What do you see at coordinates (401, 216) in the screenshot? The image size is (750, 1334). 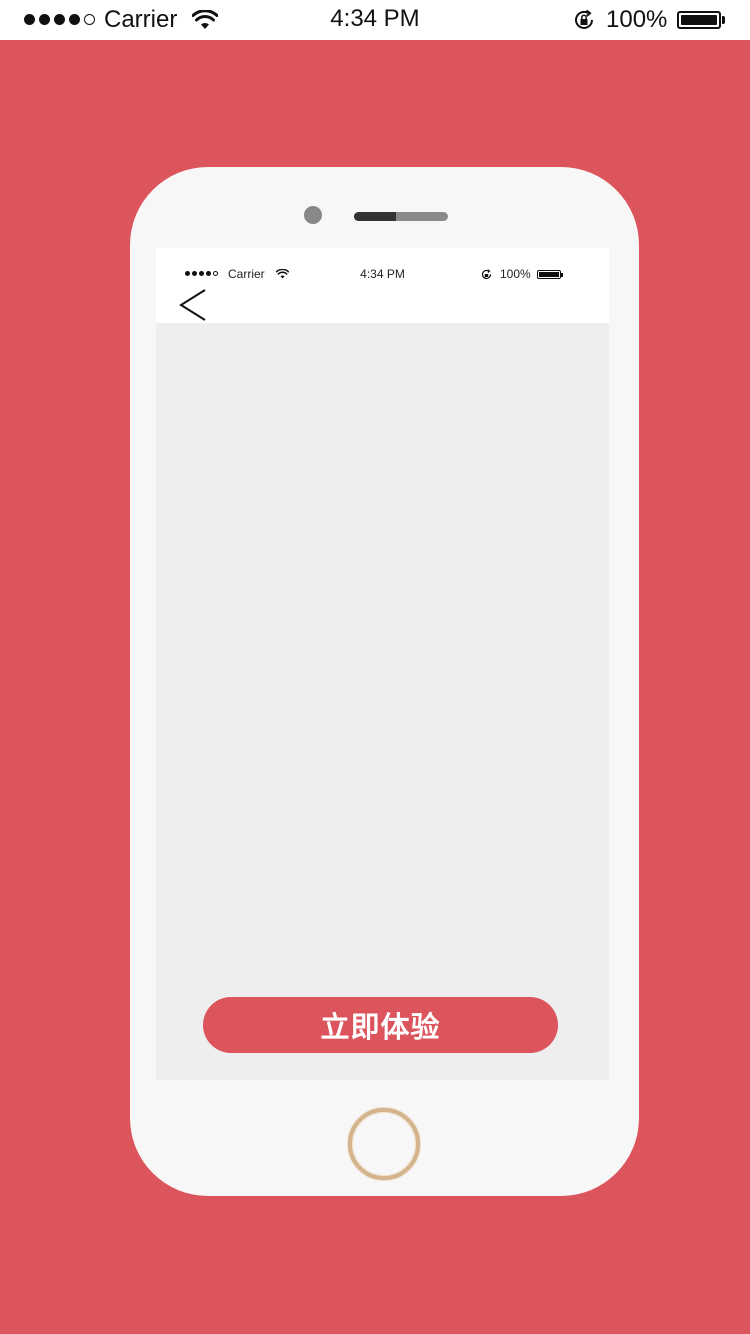 I see `earpiece-speaker` at bounding box center [401, 216].